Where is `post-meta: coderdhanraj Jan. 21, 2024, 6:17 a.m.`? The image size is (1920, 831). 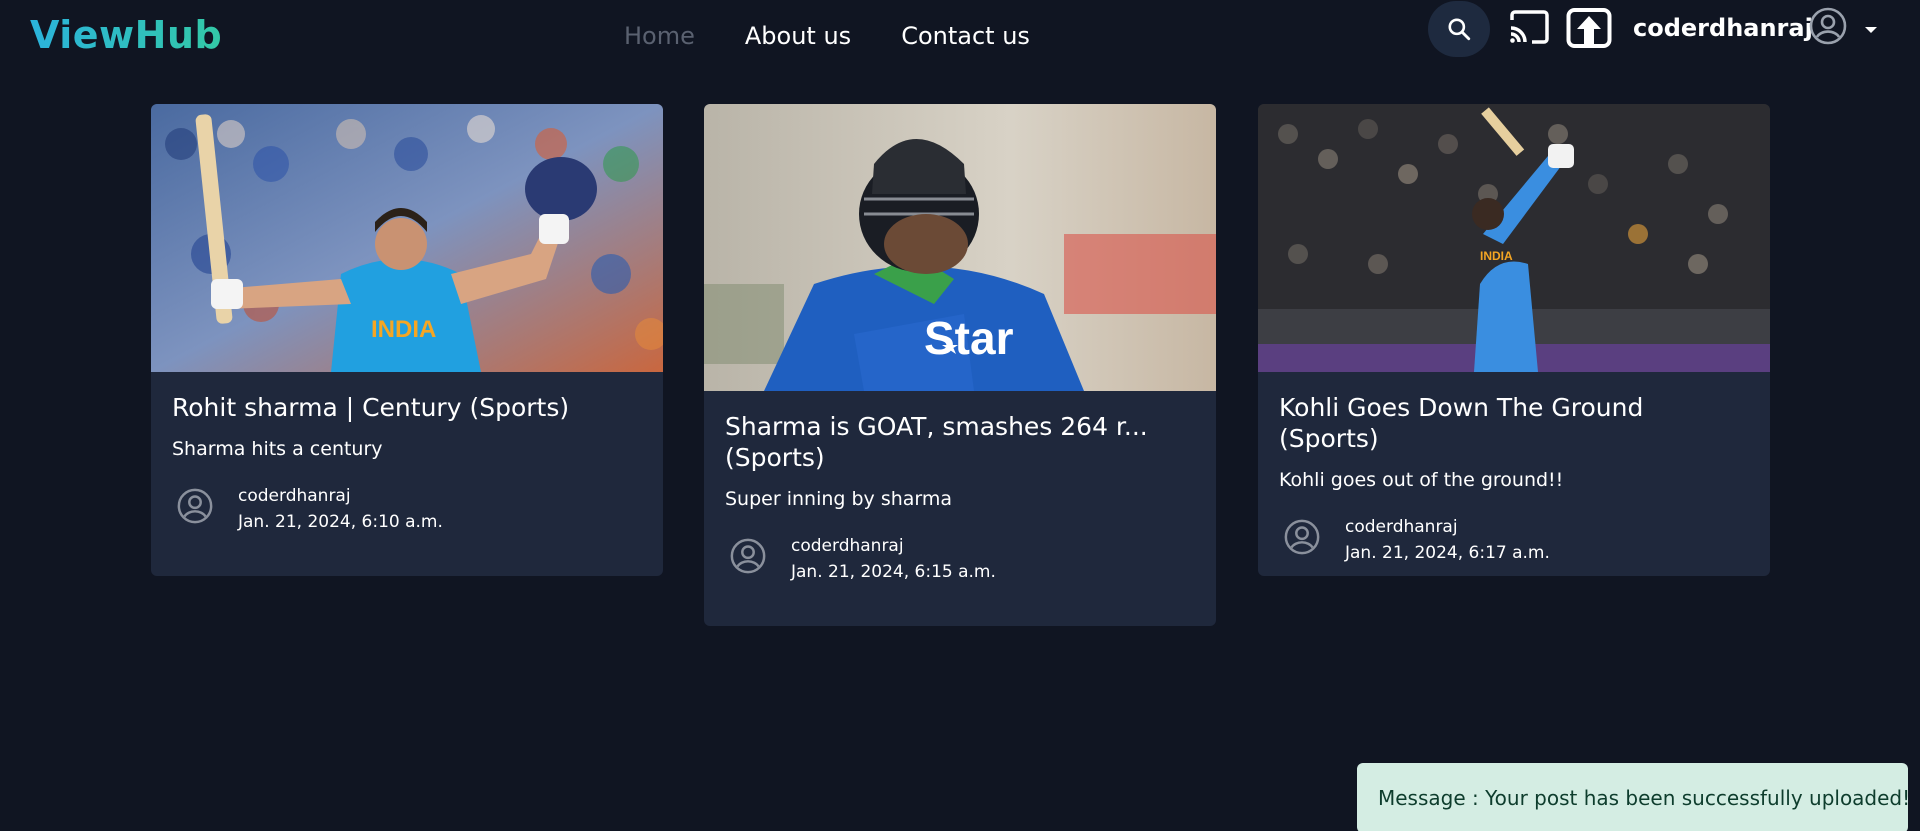
post-meta: coderdhanraj Jan. 21, 2024, 6:17 a.m. is located at coordinates (1514, 546).